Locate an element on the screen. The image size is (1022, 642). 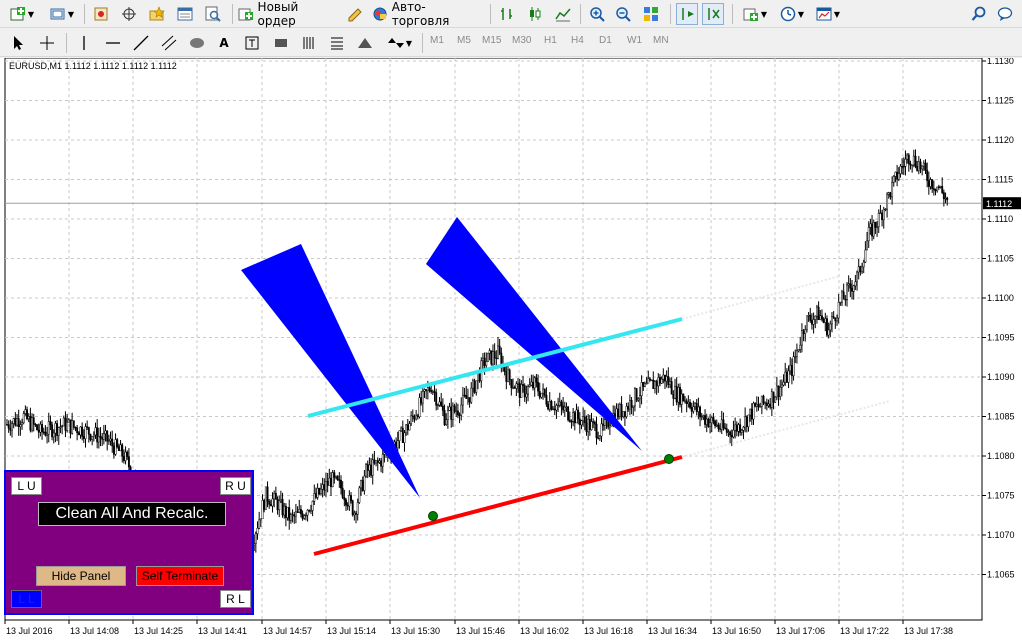
timeframe-m15: M15 is located at coordinates (491, 40).